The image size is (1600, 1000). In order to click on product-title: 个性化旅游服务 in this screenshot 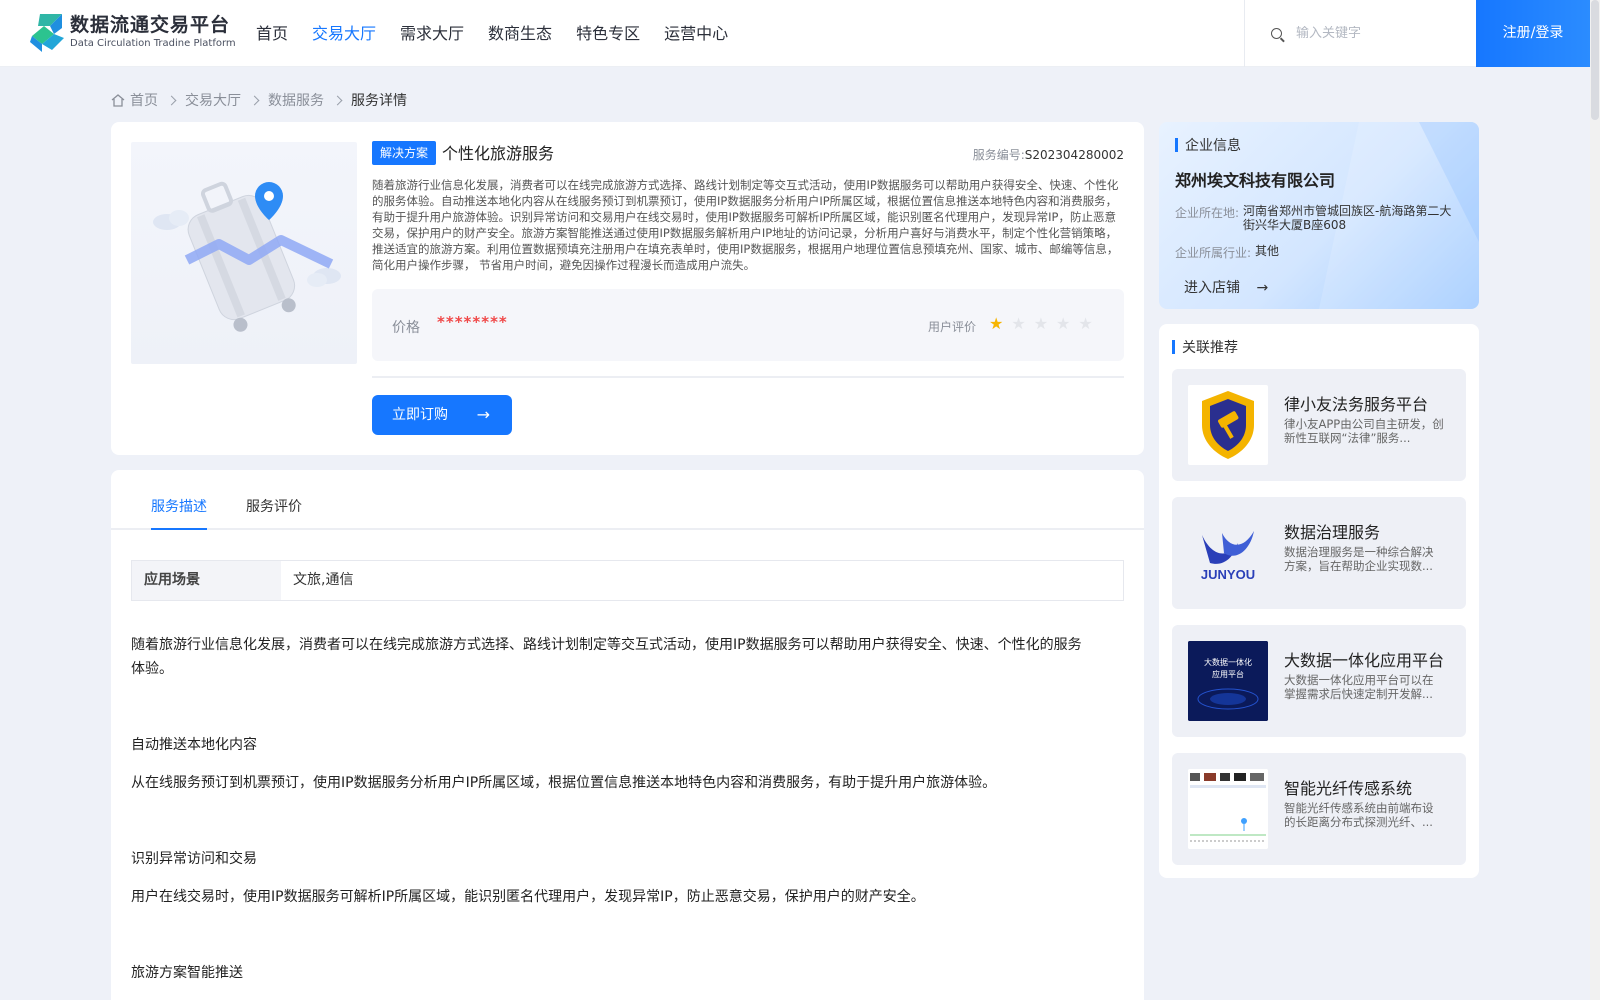, I will do `click(498, 153)`.